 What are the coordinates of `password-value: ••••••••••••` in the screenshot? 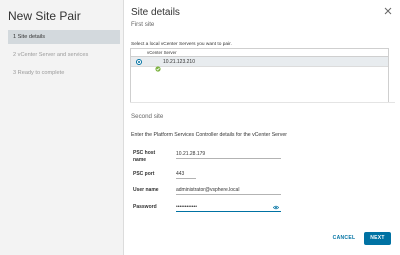 It's located at (187, 207).